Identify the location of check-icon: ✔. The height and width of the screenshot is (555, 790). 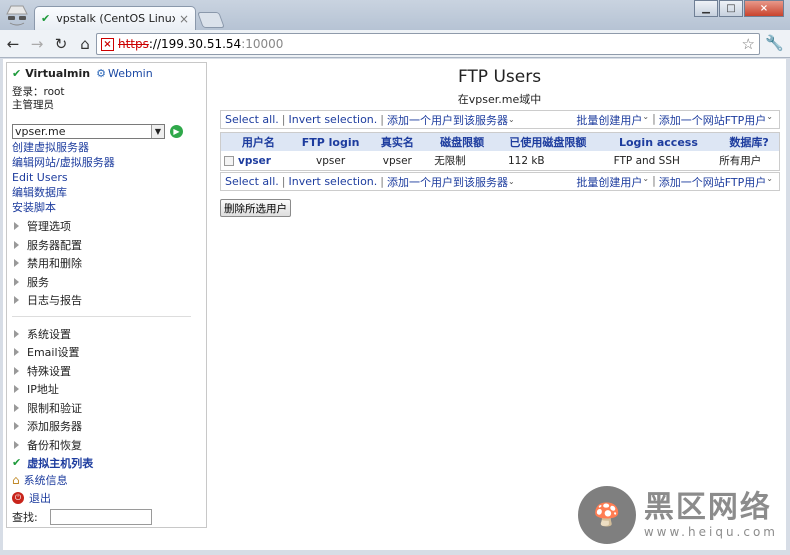
(17, 462).